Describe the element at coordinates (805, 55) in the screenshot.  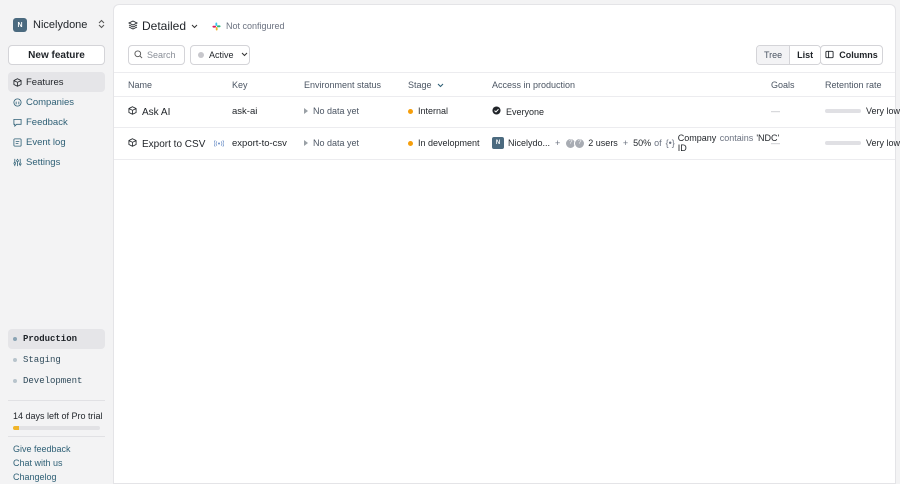
I see `list-view-button: List` at that location.